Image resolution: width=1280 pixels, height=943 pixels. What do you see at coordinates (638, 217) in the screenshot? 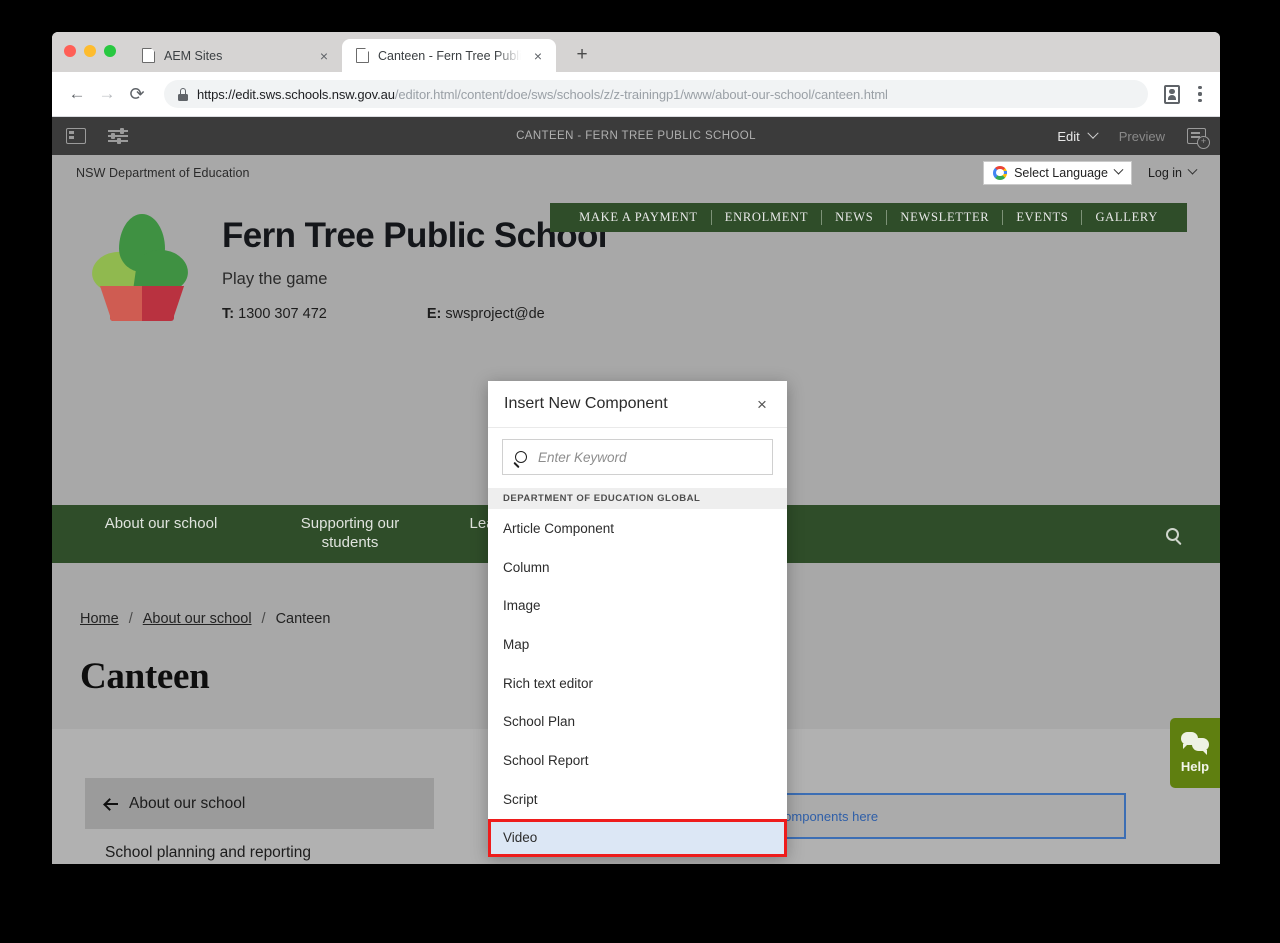
I see `quick-link-make-a-payment: MAKE A PAYMENT` at bounding box center [638, 217].